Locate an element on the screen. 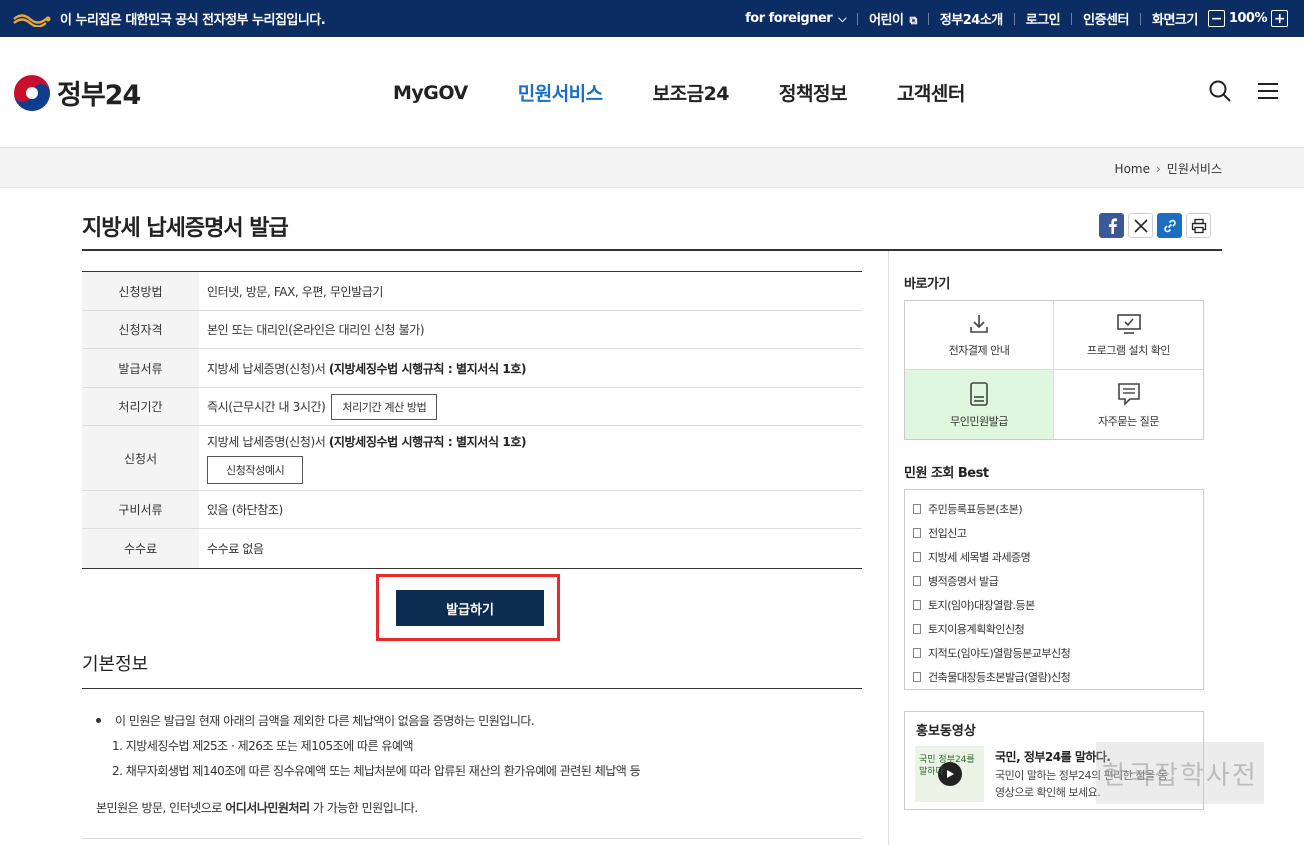 This screenshot has width=1304, height=845. list-item: 건축물대장등초본발급(열람)신청 is located at coordinates (1054, 677).